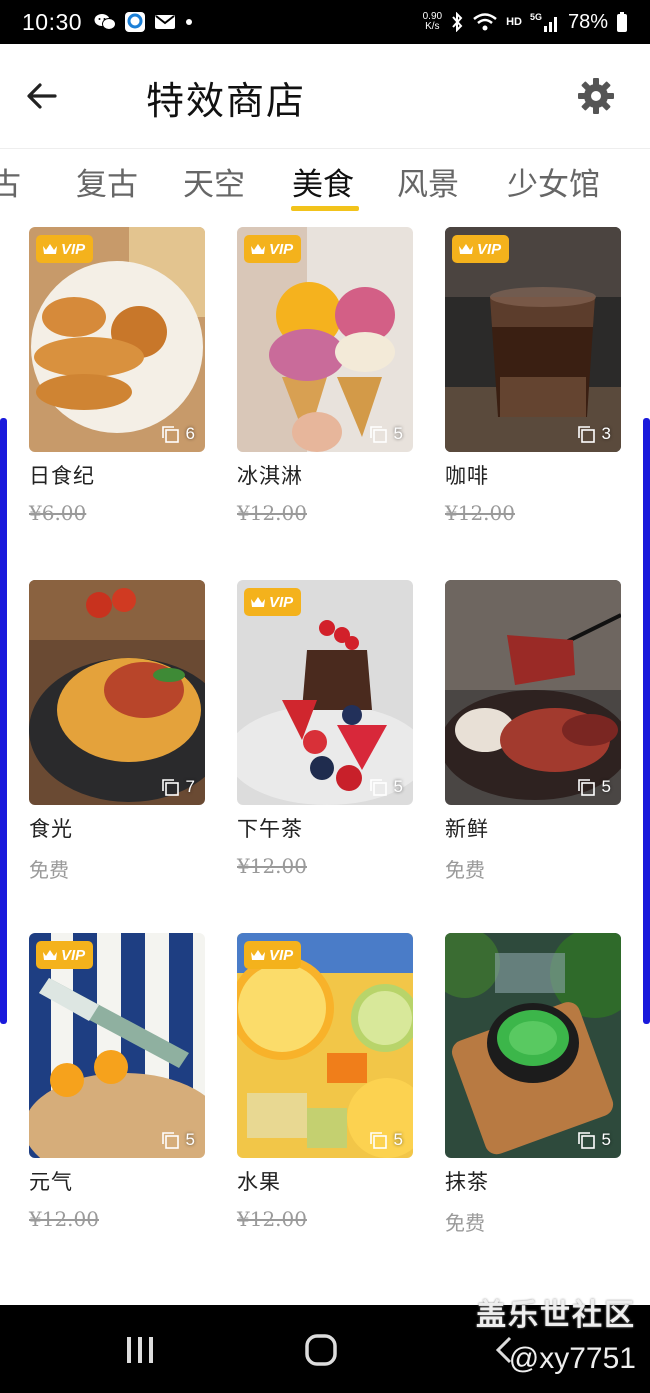 This screenshot has width=650, height=1393. What do you see at coordinates (432, 21) in the screenshot?
I see `network-speed: 0.90 K/s` at bounding box center [432, 21].